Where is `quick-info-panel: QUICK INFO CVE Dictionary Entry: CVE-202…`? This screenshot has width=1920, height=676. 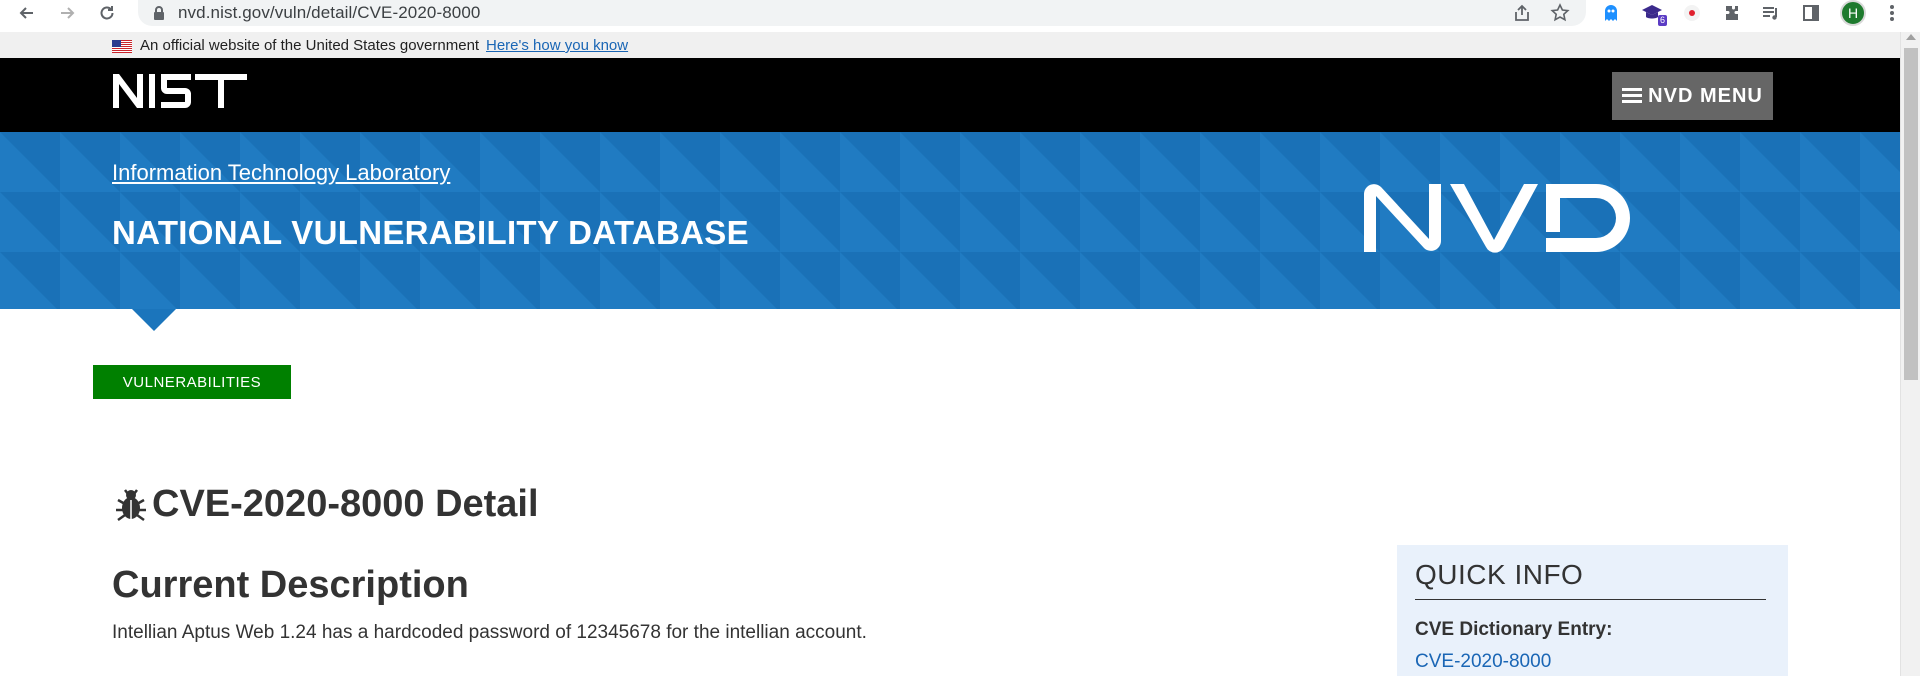 quick-info-panel: QUICK INFO CVE Dictionary Entry: CVE-202… is located at coordinates (1592, 610).